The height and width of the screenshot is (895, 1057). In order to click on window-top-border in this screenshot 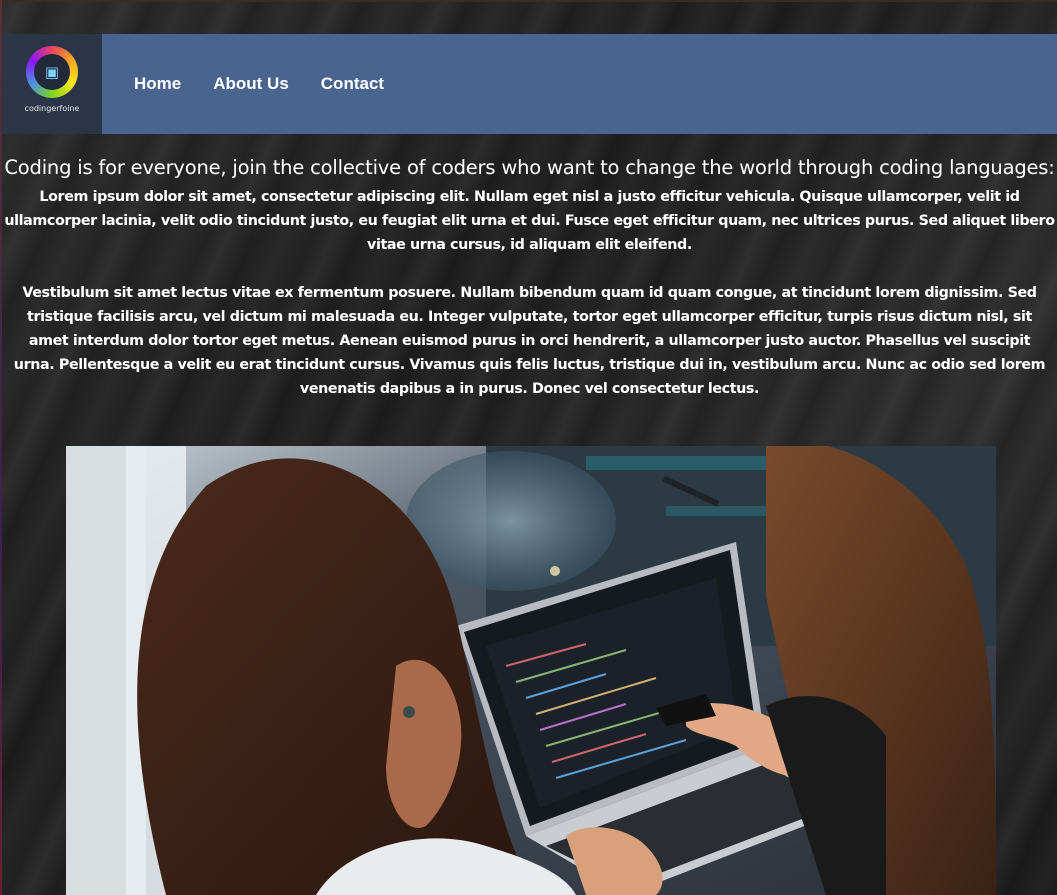, I will do `click(528, 1)`.